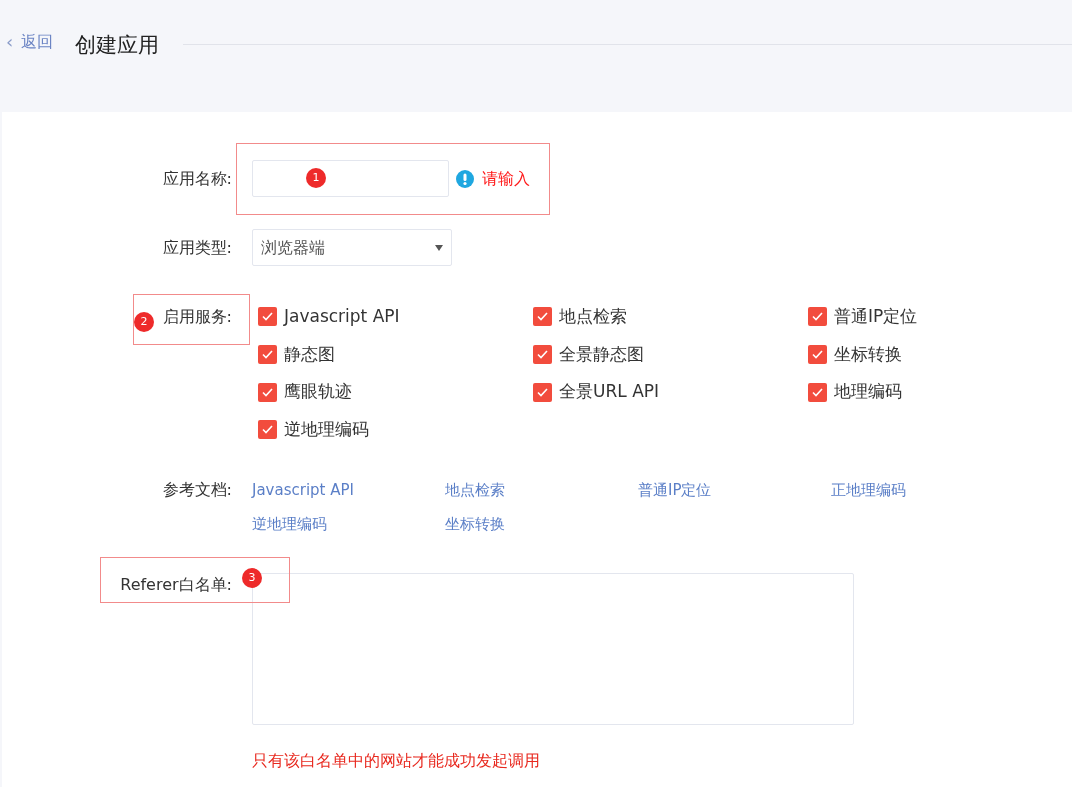  I want to click on field-label: Referer白名单:, so click(176, 584).